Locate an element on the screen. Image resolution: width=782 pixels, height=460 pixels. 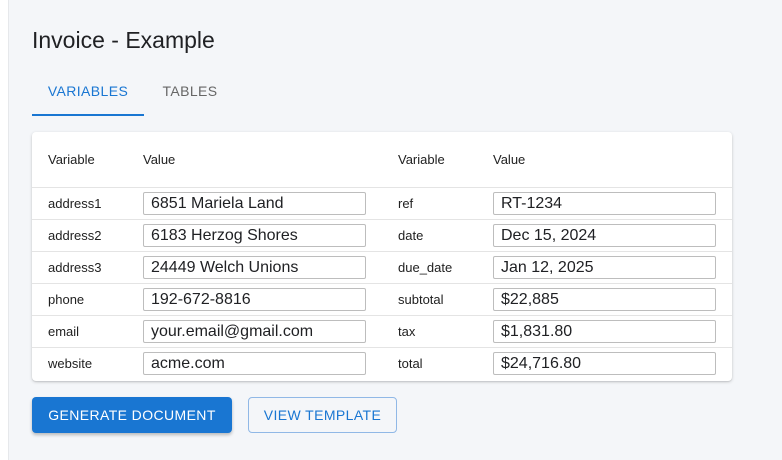
value-input-website: acme.com is located at coordinates (254, 363).